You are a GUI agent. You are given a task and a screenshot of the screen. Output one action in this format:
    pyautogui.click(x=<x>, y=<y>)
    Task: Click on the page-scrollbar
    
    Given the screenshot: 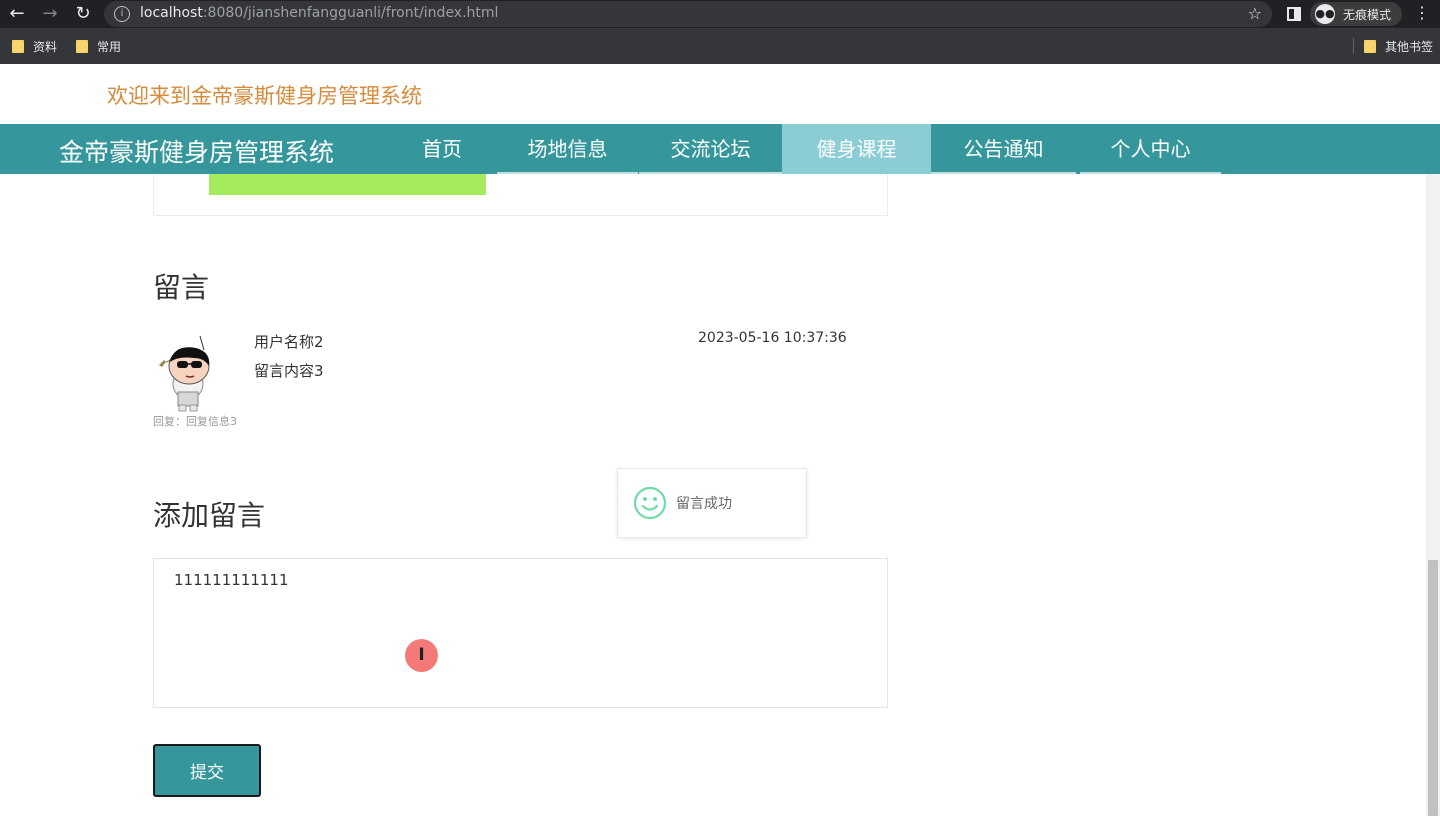 What is the action you would take?
    pyautogui.click(x=1433, y=495)
    